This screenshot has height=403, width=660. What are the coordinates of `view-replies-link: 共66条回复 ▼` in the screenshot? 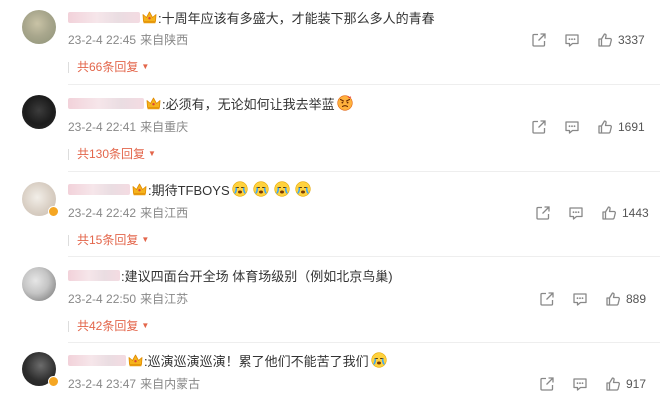 It's located at (108, 67).